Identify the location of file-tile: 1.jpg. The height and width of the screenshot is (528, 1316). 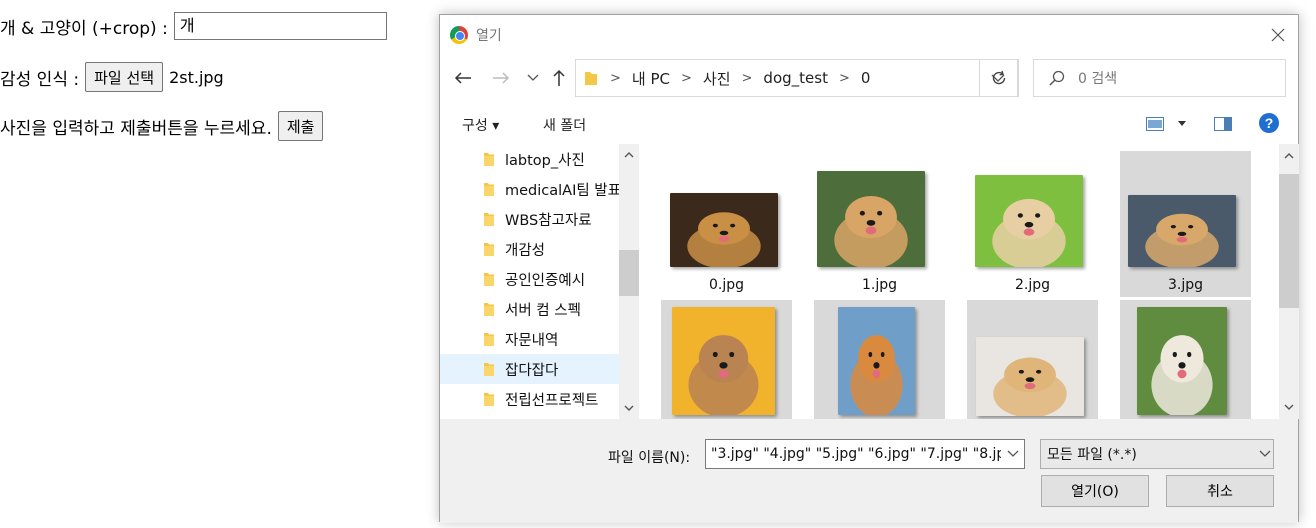
(879, 224).